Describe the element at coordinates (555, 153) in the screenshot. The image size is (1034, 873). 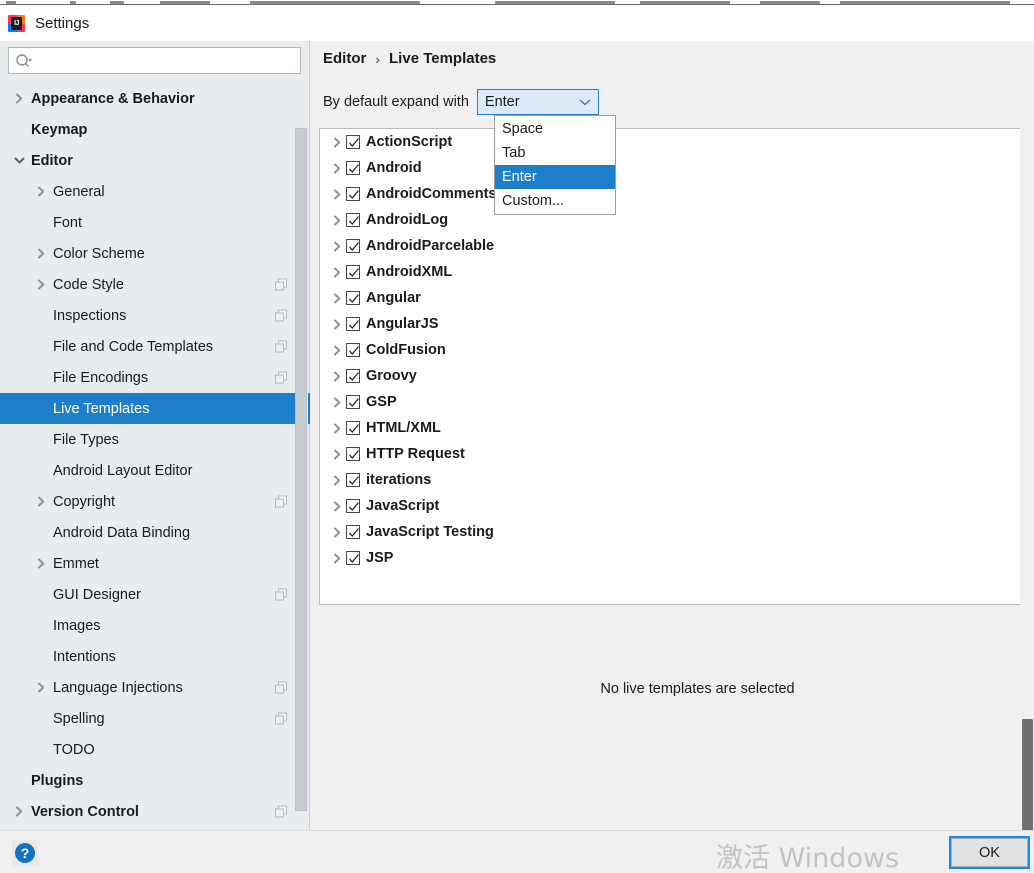
I see `dropdown-option-tab: Tab` at that location.